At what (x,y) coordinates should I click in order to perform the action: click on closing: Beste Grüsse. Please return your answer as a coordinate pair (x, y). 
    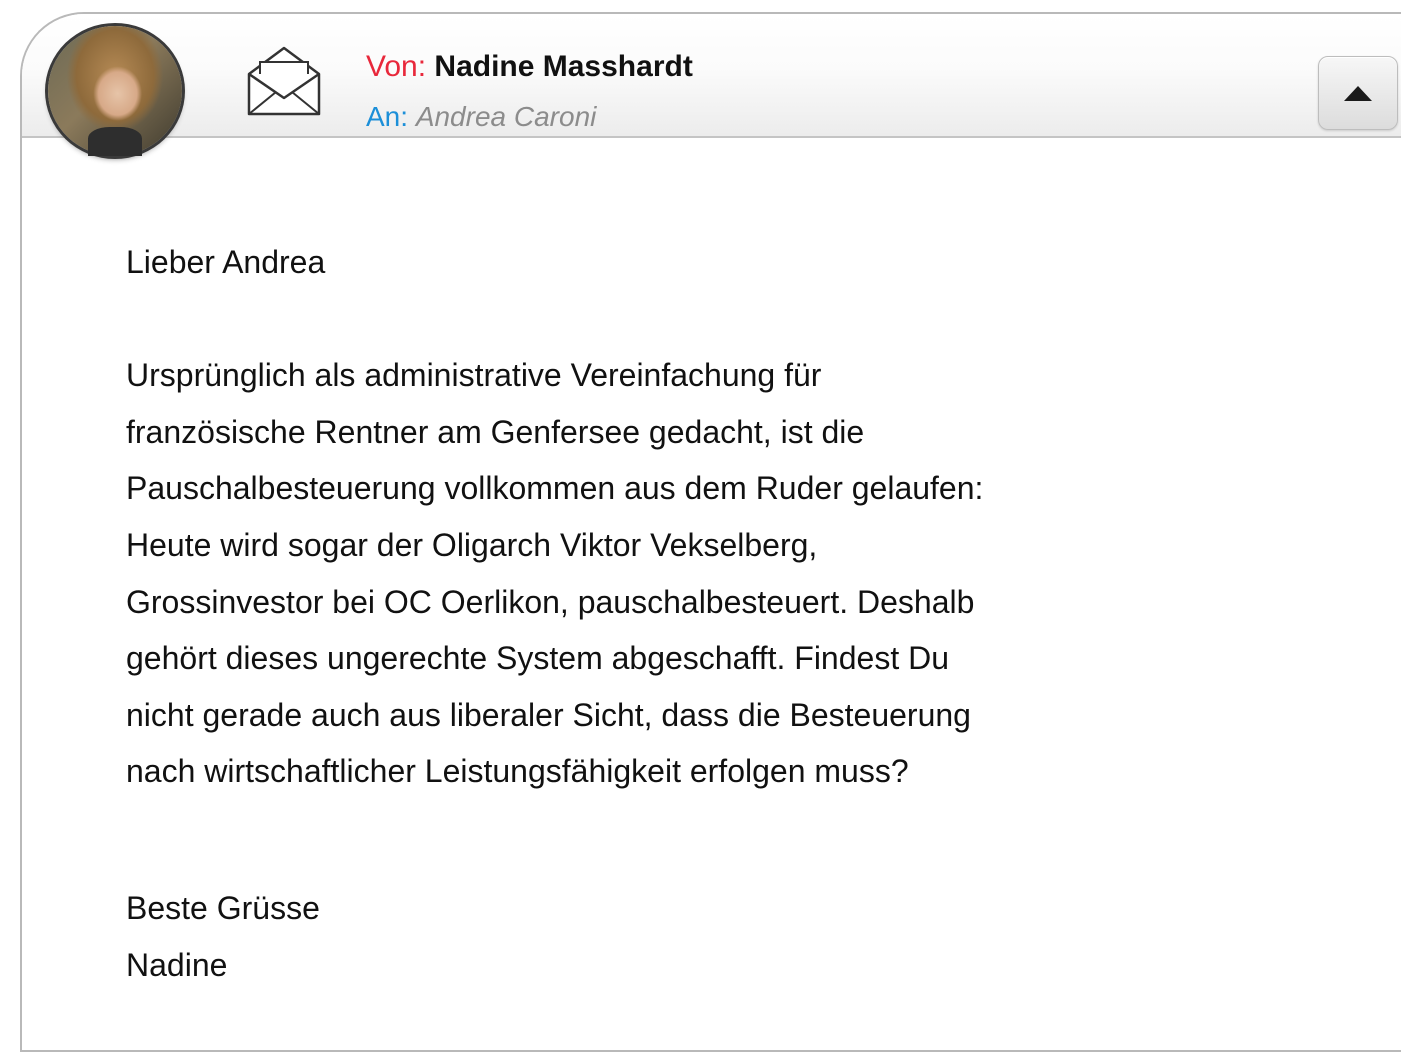
    Looking at the image, I should click on (223, 907).